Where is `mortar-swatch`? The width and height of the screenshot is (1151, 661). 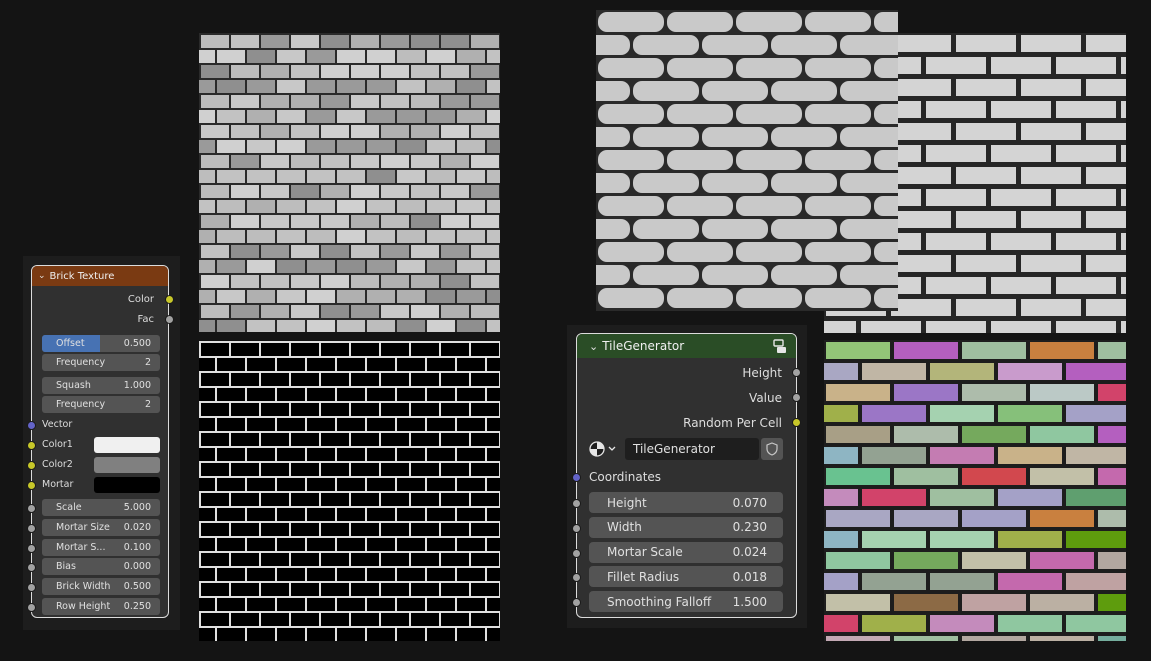 mortar-swatch is located at coordinates (127, 485).